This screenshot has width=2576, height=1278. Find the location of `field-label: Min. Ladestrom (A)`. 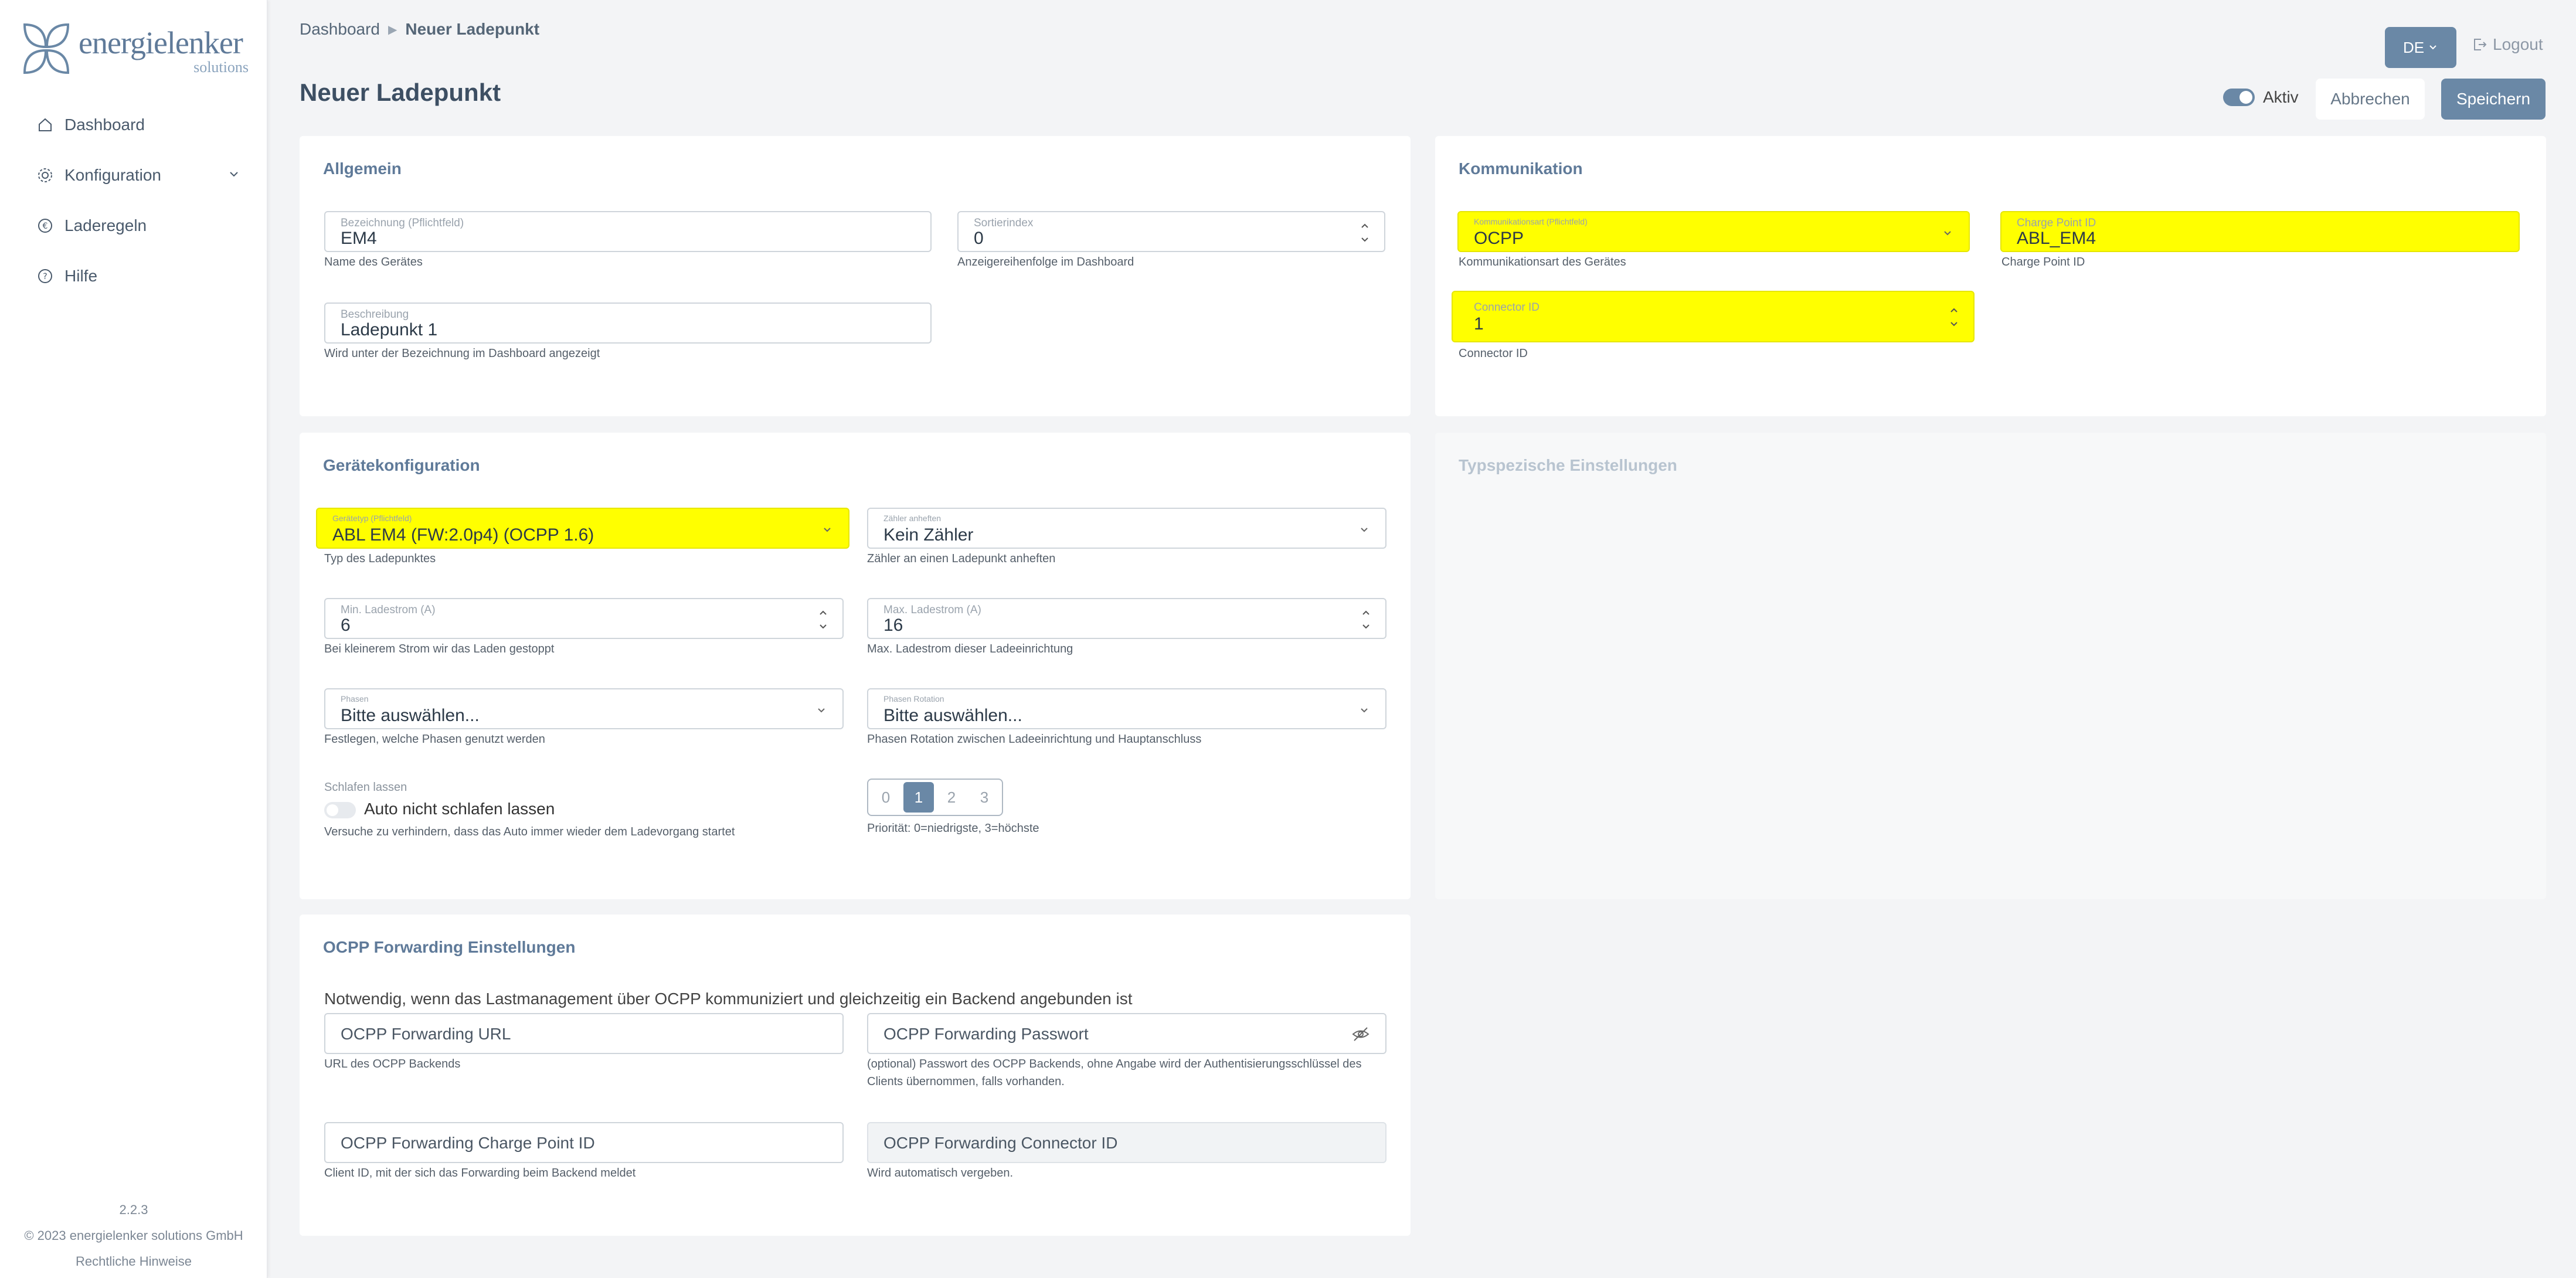

field-label: Min. Ladestrom (A) is located at coordinates (389, 610).